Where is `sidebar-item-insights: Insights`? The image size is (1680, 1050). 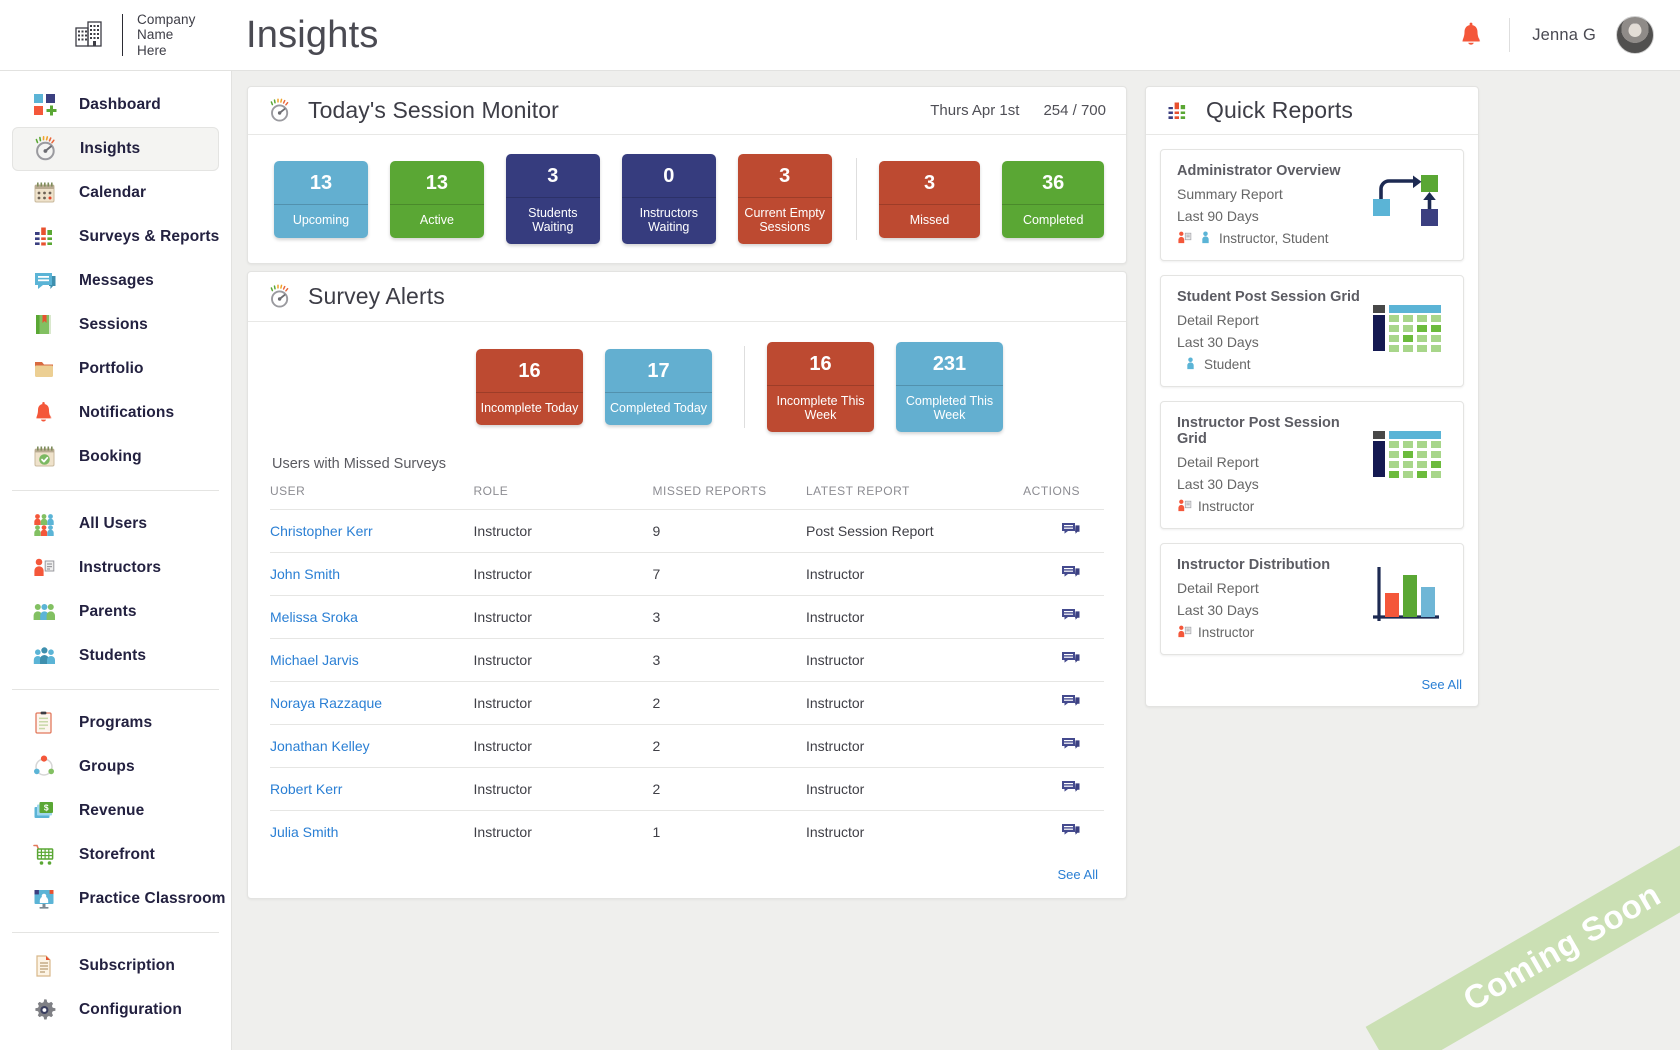 sidebar-item-insights: Insights is located at coordinates (115, 149).